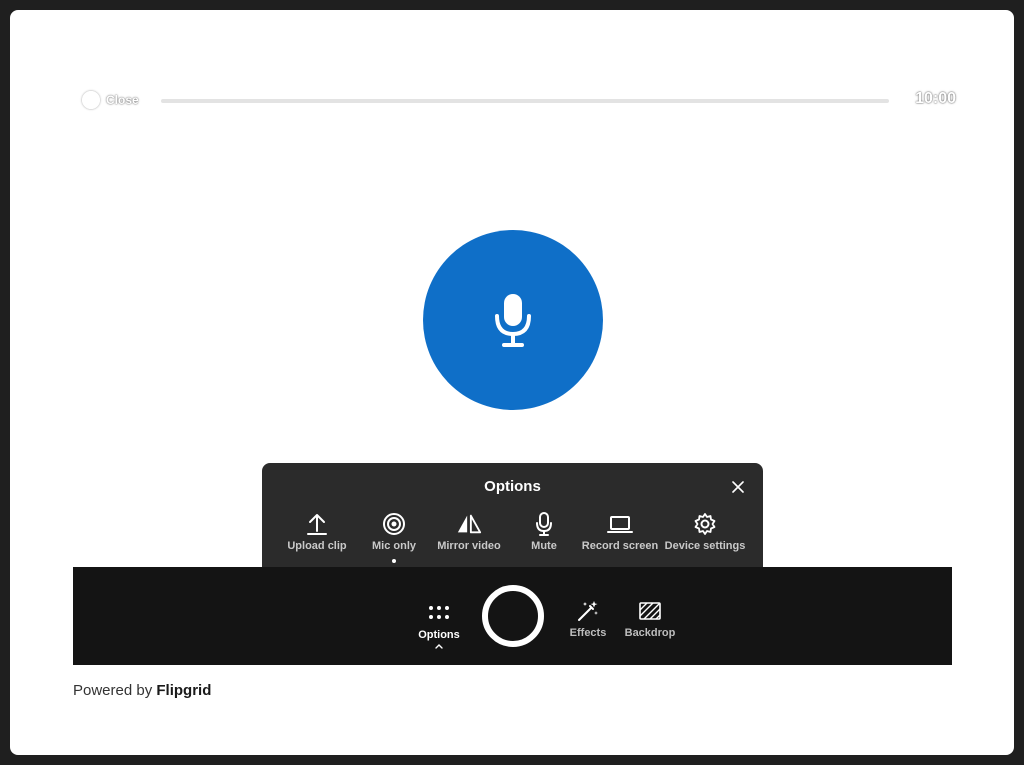 This screenshot has height=765, width=1024. What do you see at coordinates (469, 546) in the screenshot?
I see `mirror-video-label: Mirror video` at bounding box center [469, 546].